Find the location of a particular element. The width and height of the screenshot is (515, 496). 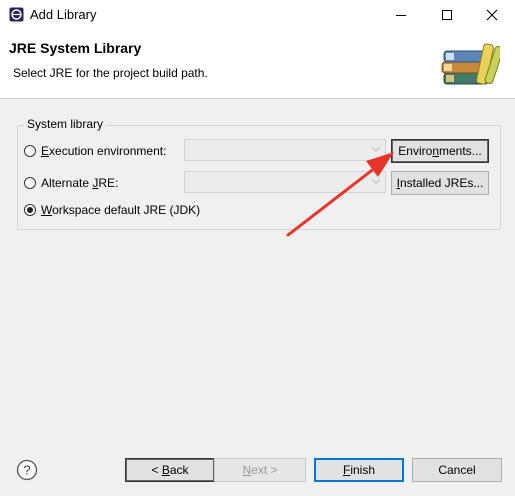

maximize-icon is located at coordinates (447, 15).